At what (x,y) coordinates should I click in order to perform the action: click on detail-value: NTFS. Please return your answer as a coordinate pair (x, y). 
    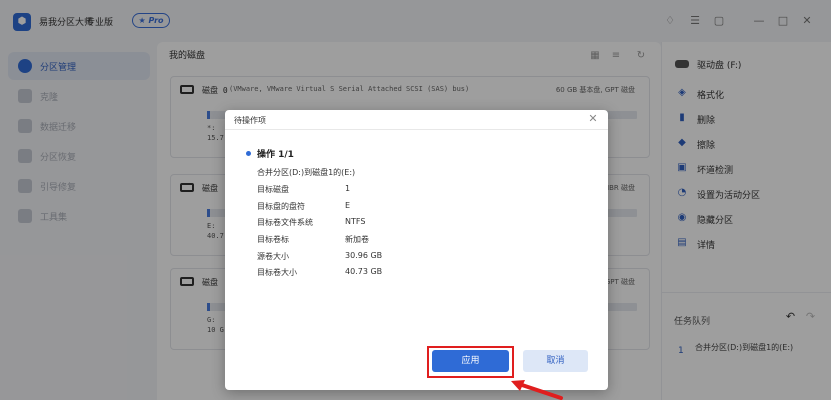
    Looking at the image, I should click on (355, 221).